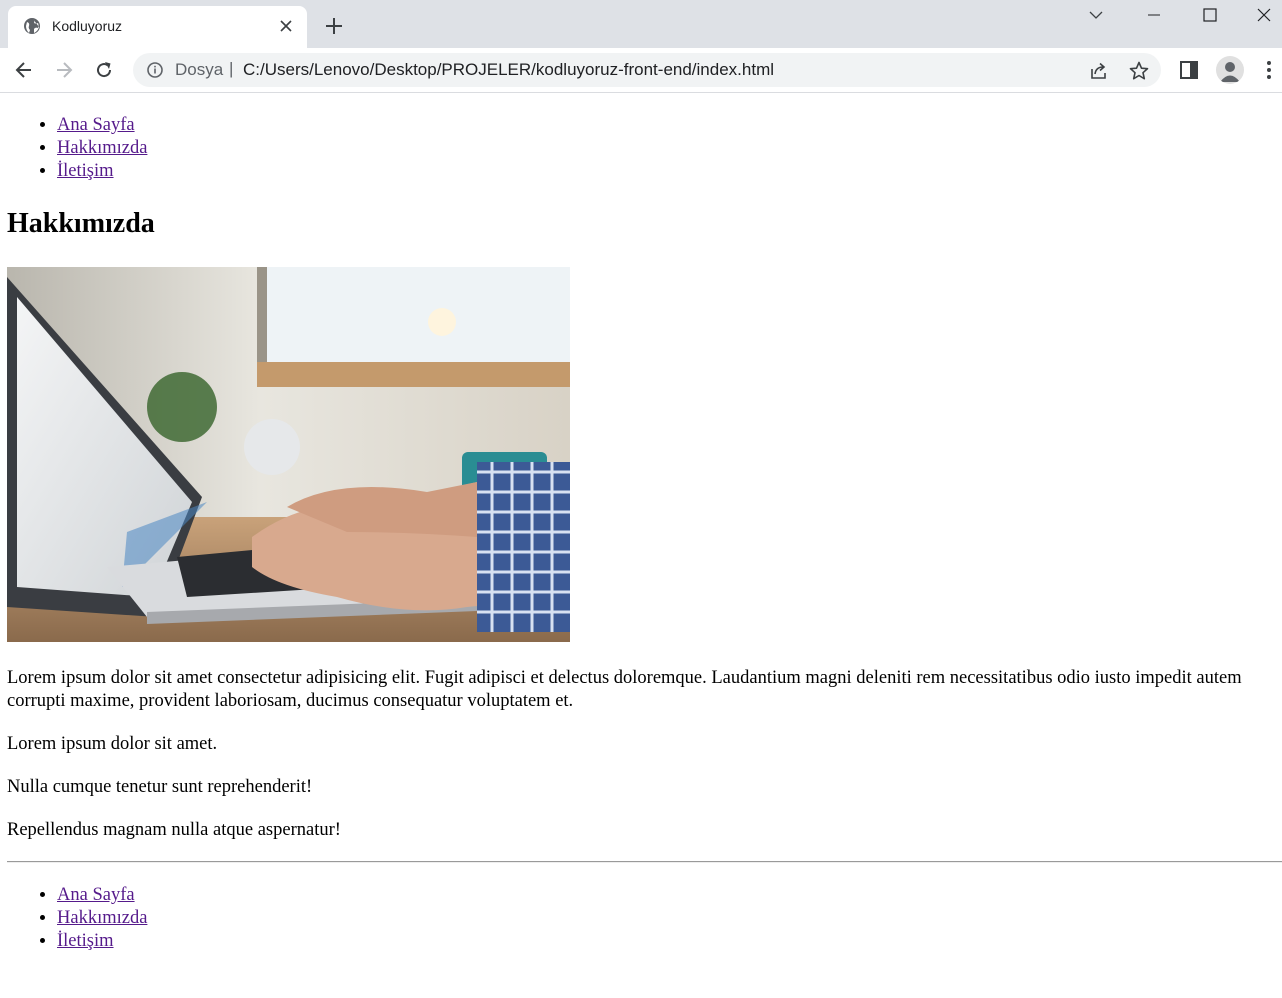 The image size is (1282, 998). What do you see at coordinates (1099, 71) in the screenshot?
I see `share-icon` at bounding box center [1099, 71].